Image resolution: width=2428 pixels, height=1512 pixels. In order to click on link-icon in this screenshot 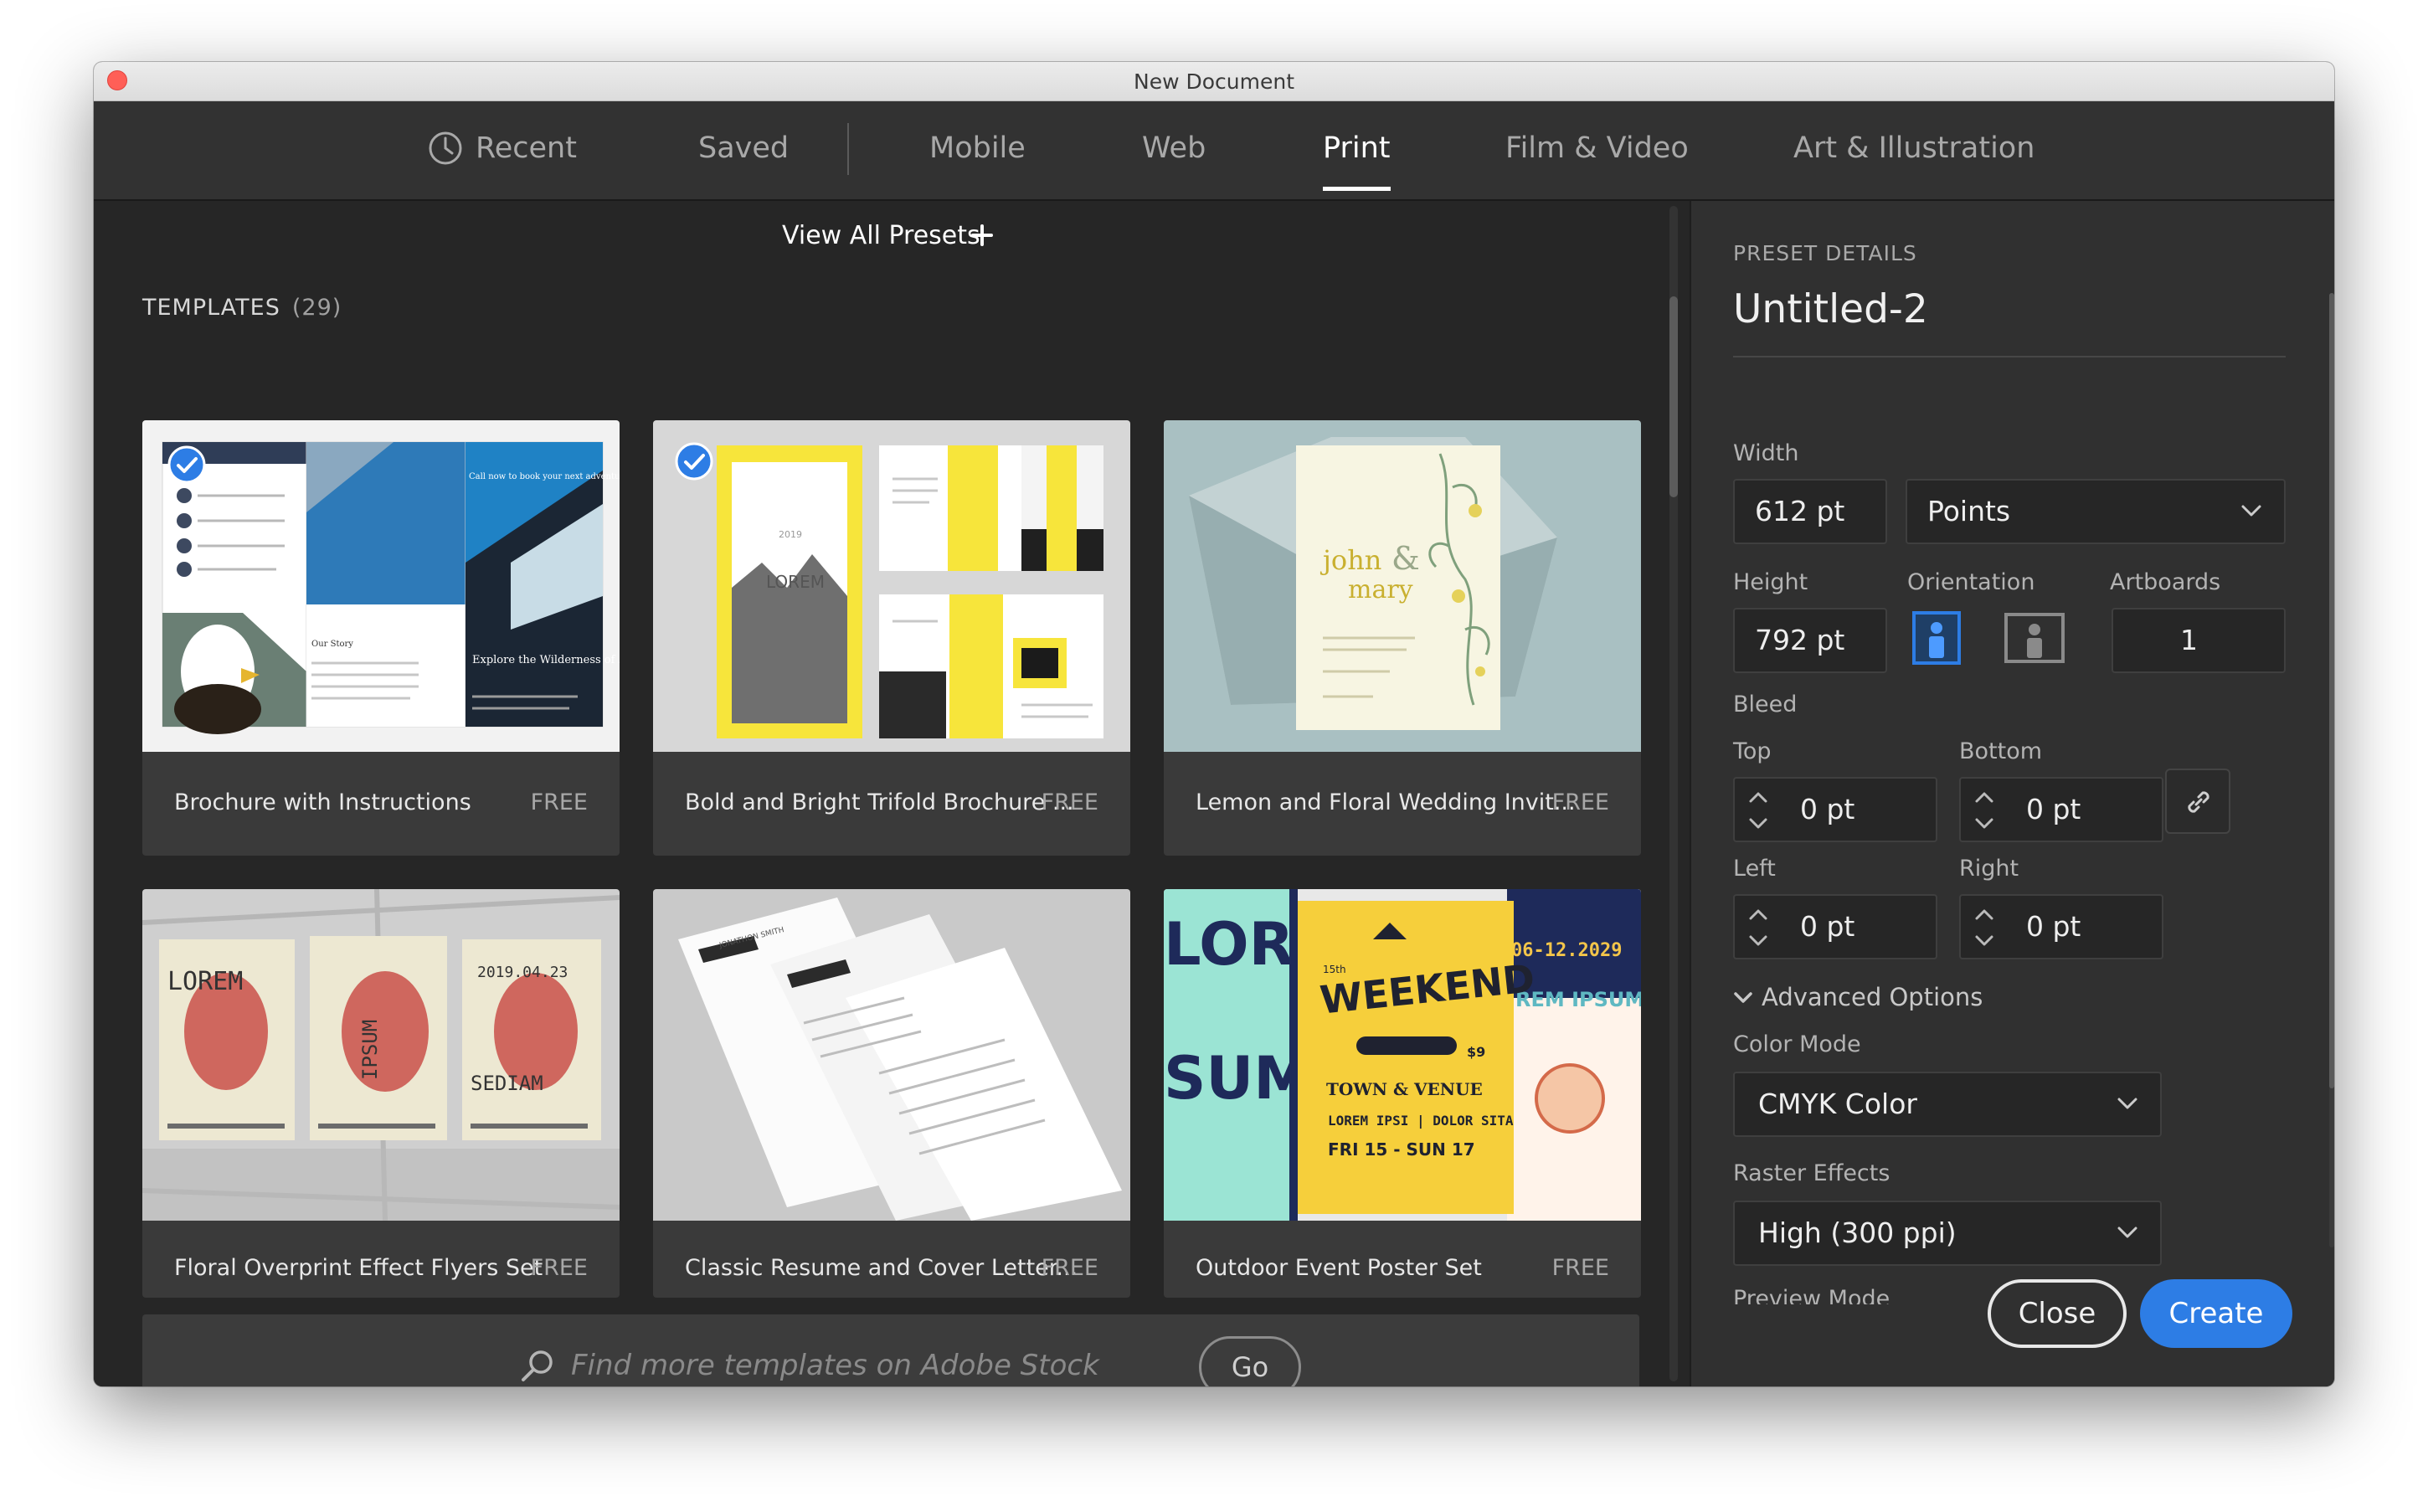, I will do `click(2198, 802)`.